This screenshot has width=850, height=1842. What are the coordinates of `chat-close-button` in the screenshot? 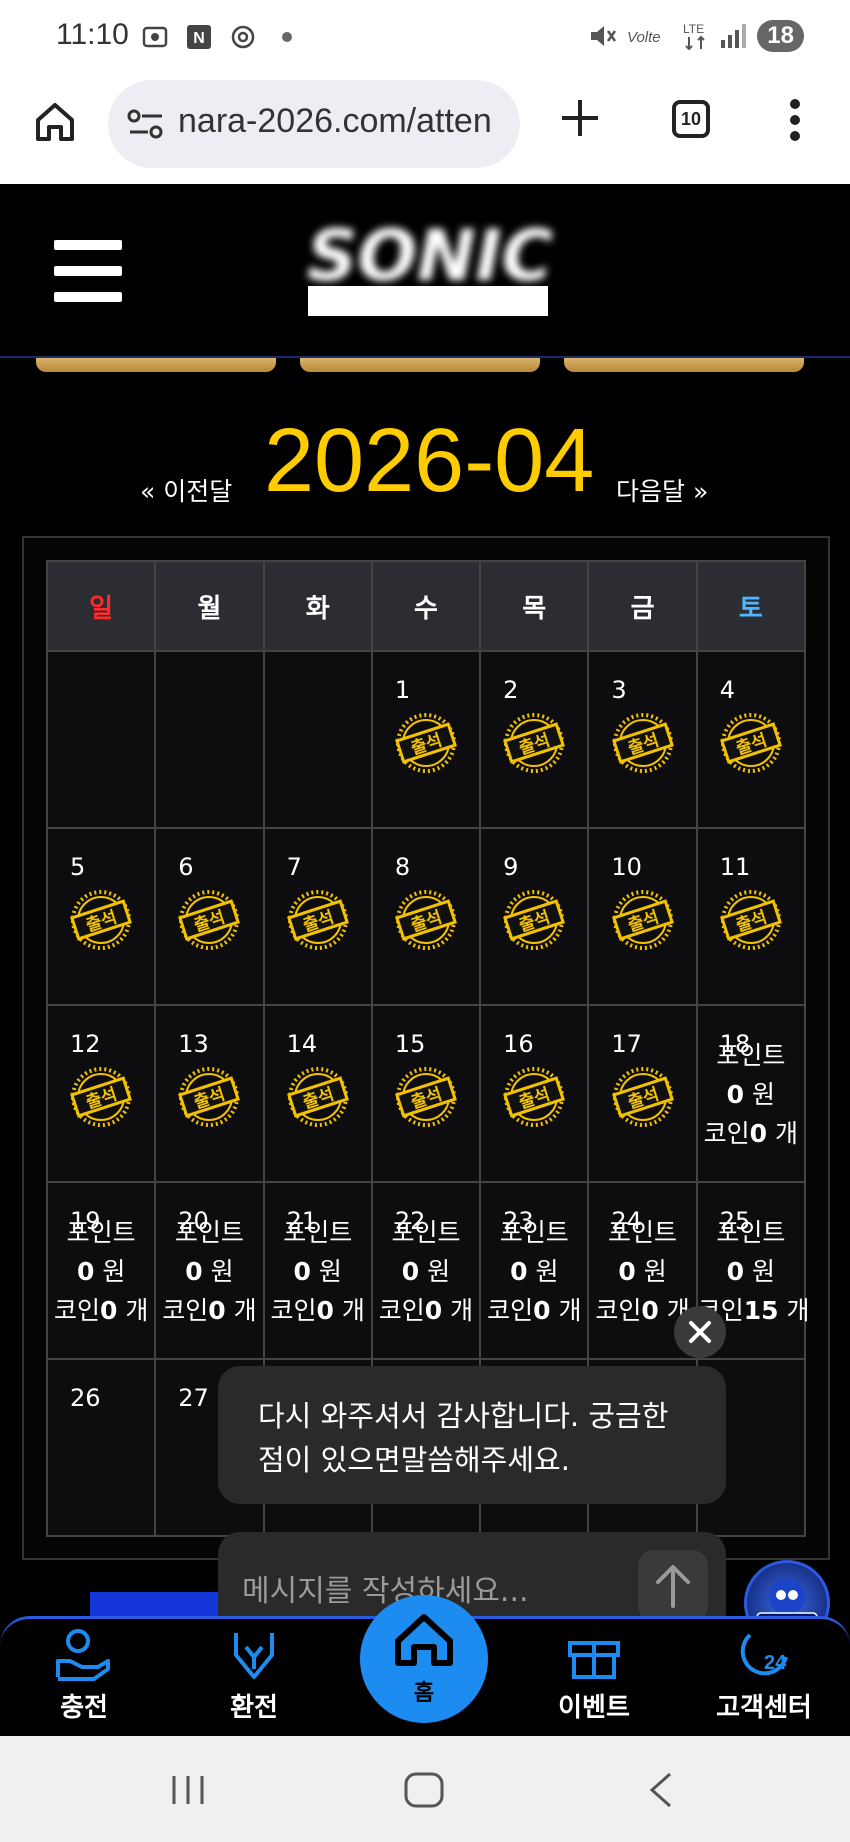 It's located at (700, 1332).